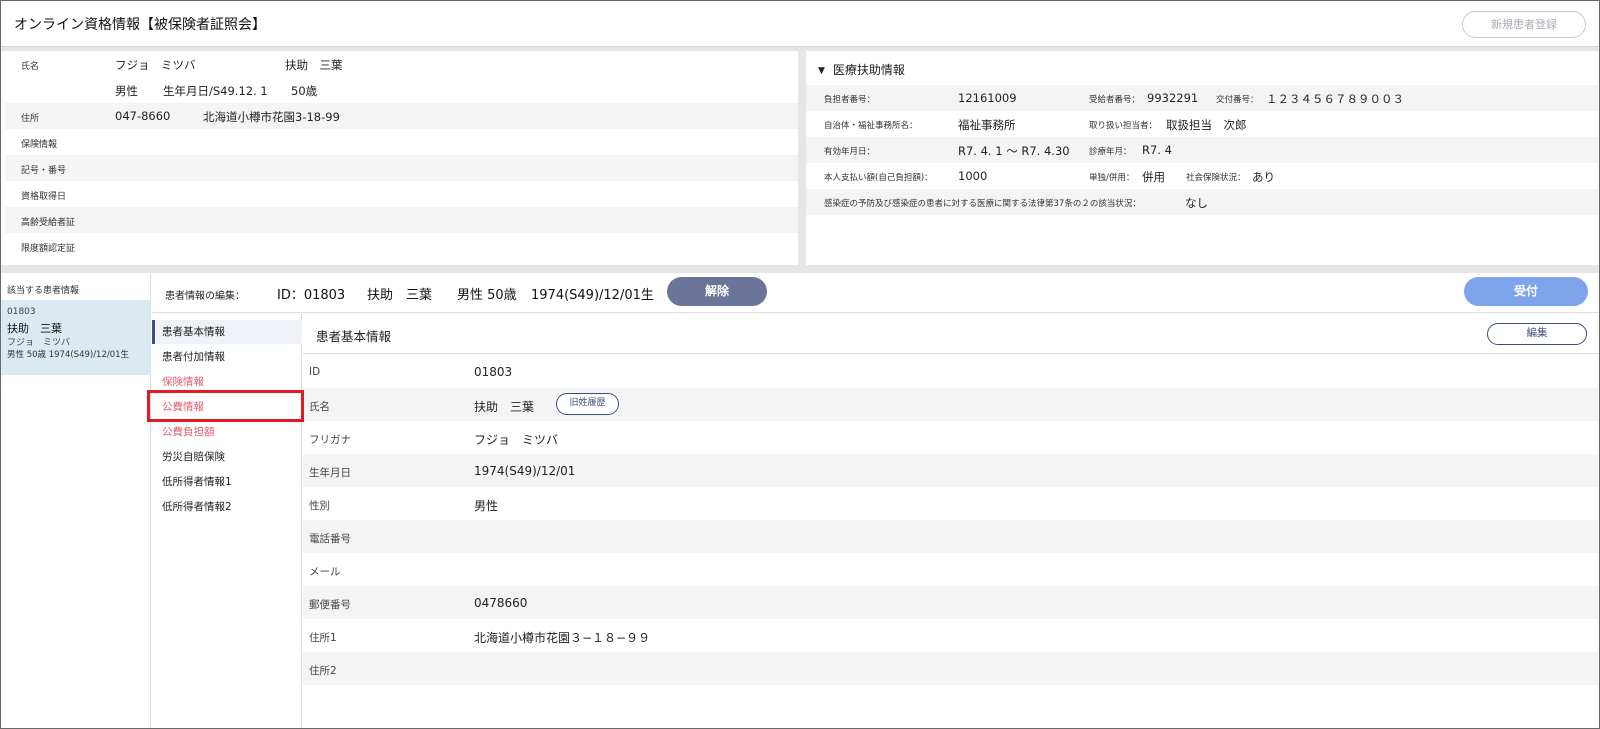 This screenshot has height=729, width=1600. I want to click on detail-label: 氏名, so click(319, 407).